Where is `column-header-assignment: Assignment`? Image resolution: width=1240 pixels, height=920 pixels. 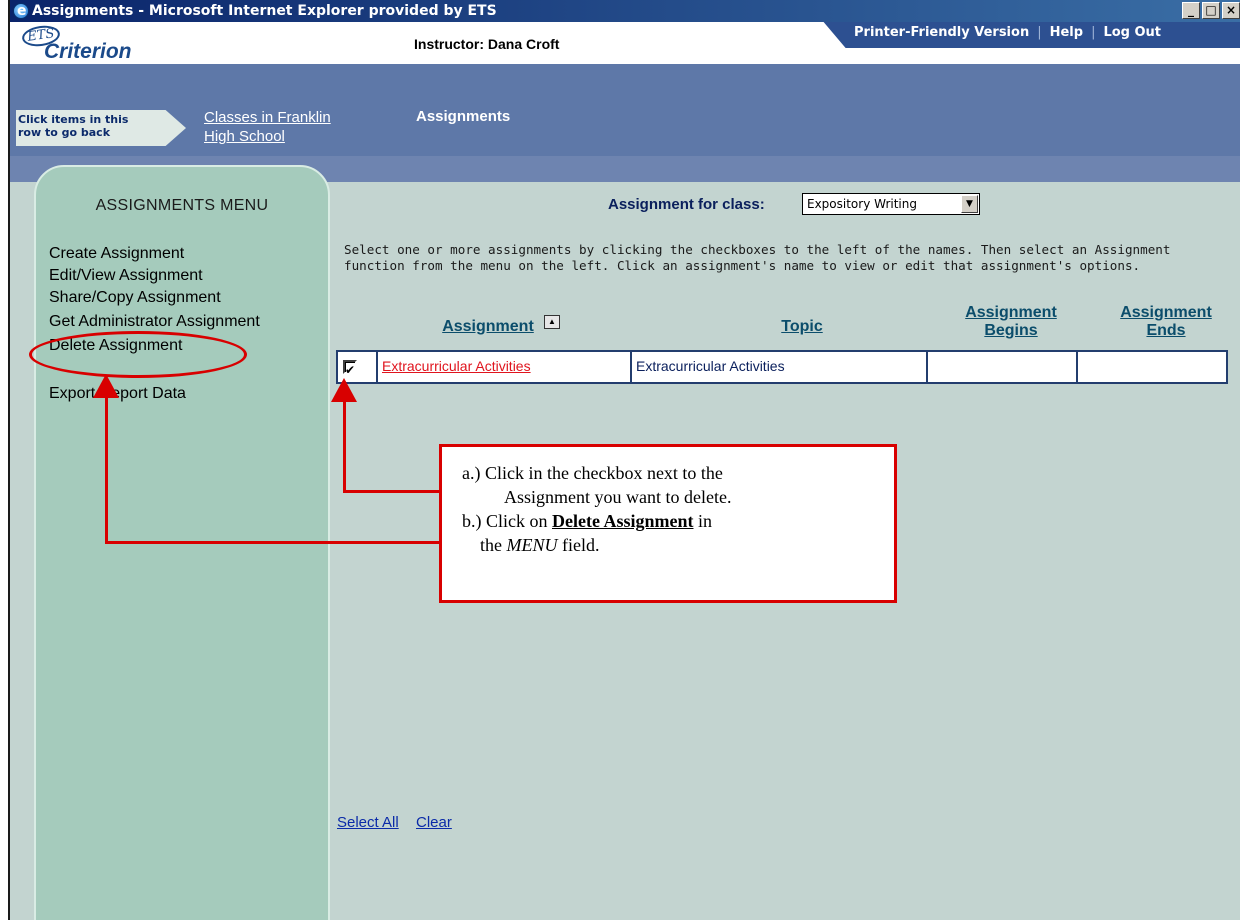 column-header-assignment: Assignment is located at coordinates (488, 327).